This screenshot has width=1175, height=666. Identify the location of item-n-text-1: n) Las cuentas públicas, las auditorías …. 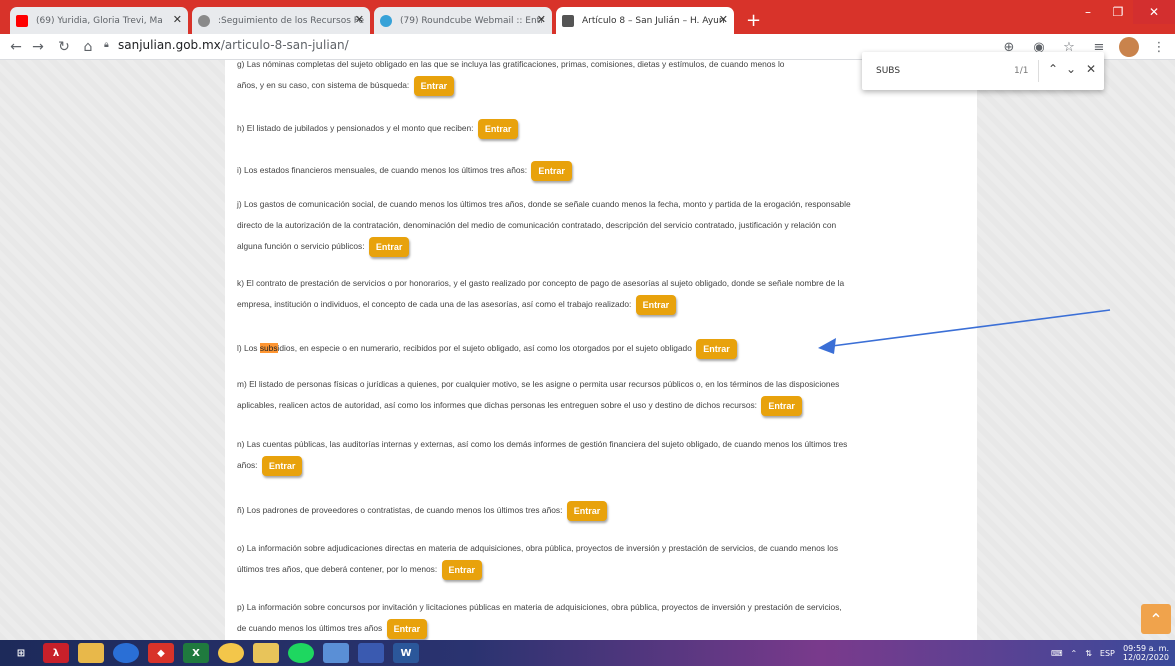
(542, 444).